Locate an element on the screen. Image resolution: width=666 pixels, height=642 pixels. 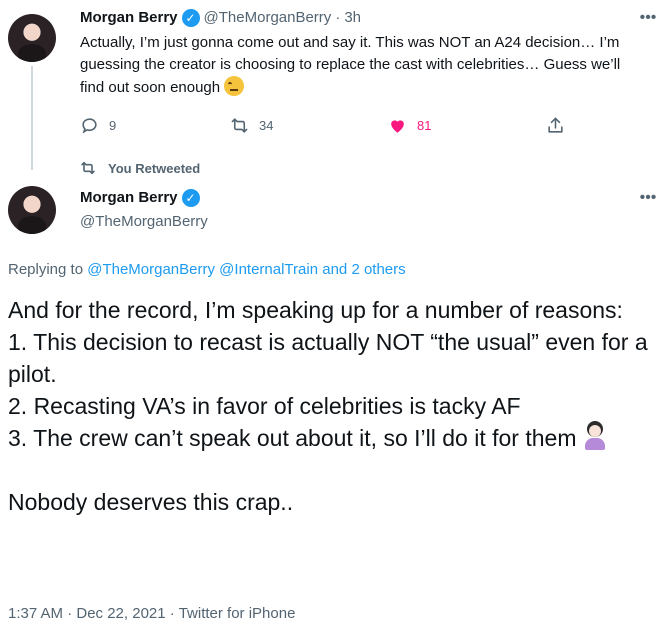
tweet-time: 3h is located at coordinates (352, 18).